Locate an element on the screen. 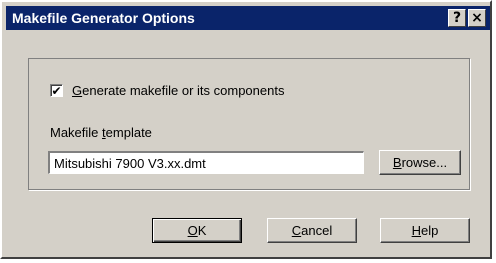  makefile-template-label: Makefile template is located at coordinates (101, 132).